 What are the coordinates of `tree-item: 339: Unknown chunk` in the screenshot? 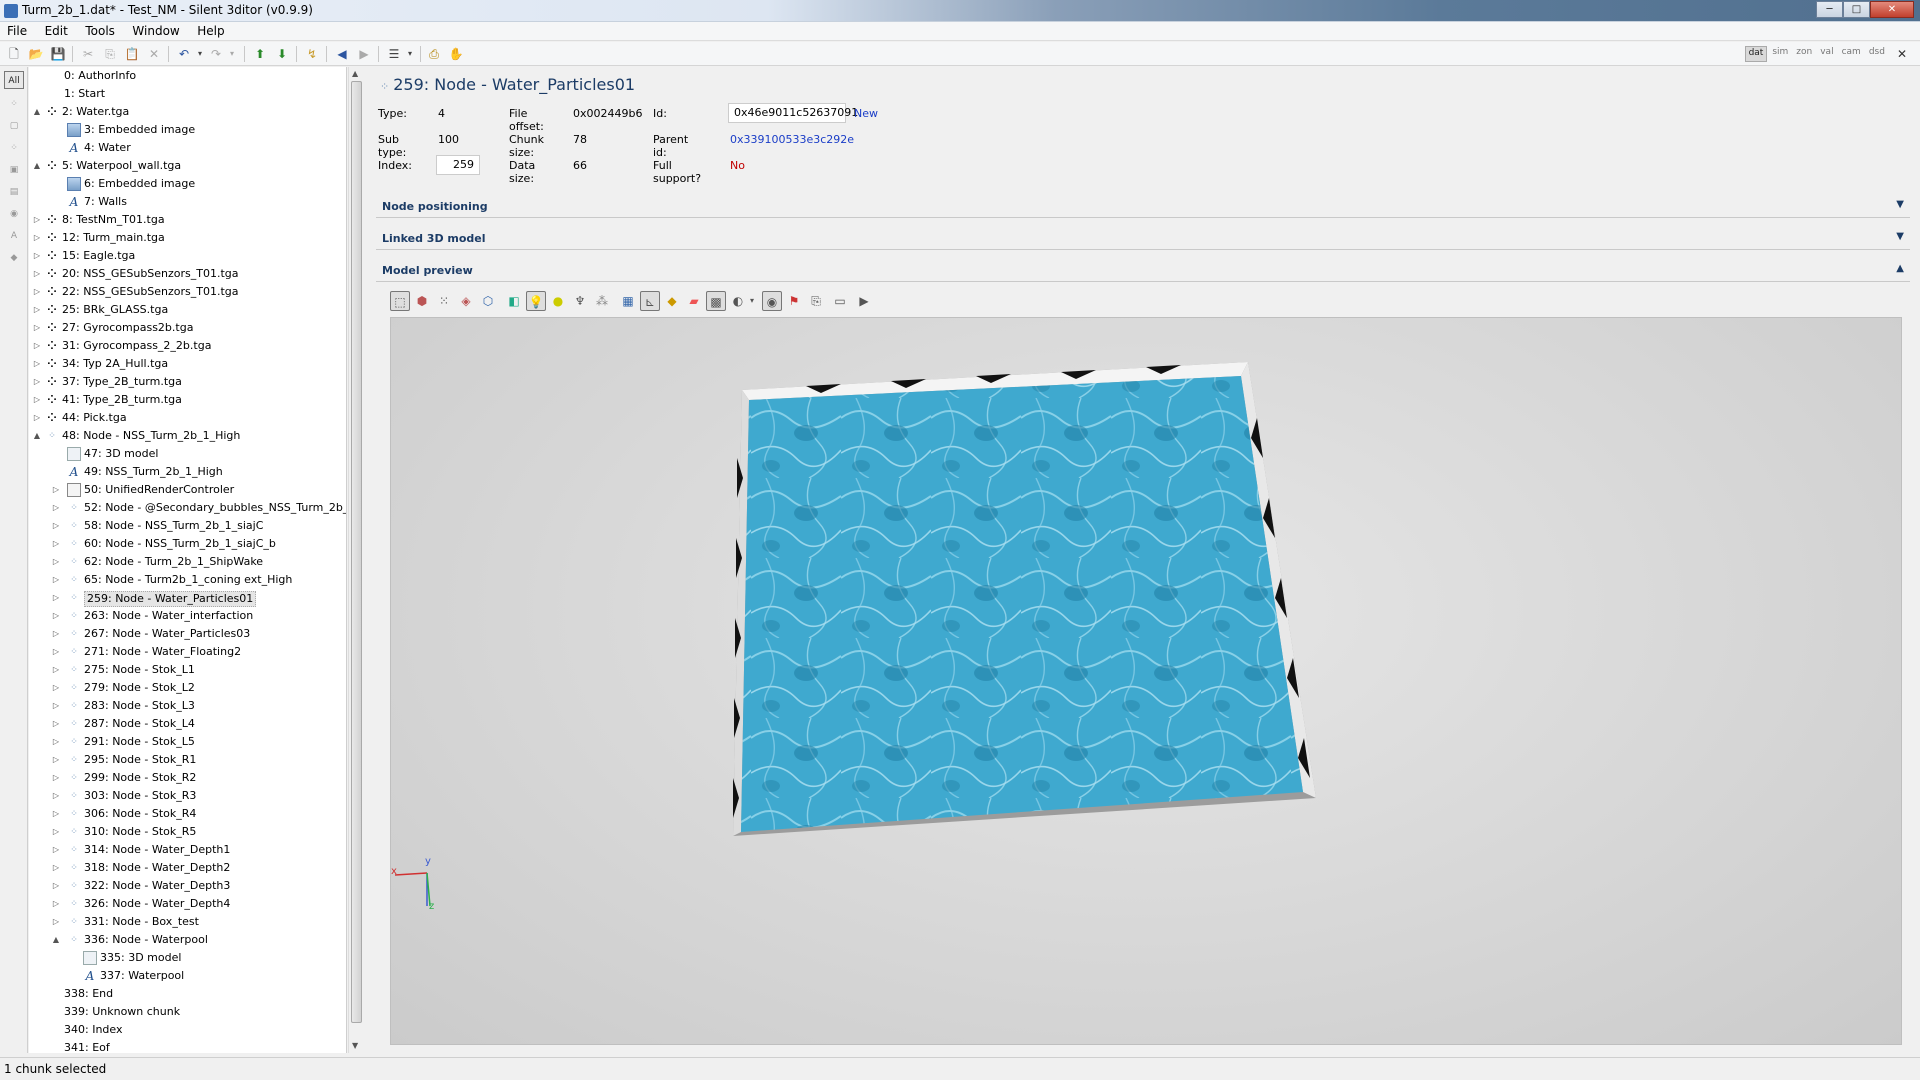 It's located at (187, 1012).